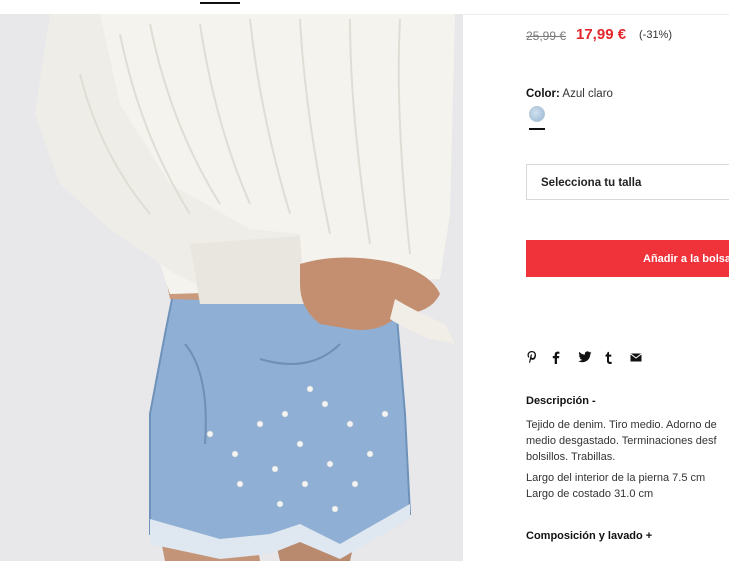 The image size is (729, 561). What do you see at coordinates (617, 357) in the screenshot?
I see `tumblr-icon` at bounding box center [617, 357].